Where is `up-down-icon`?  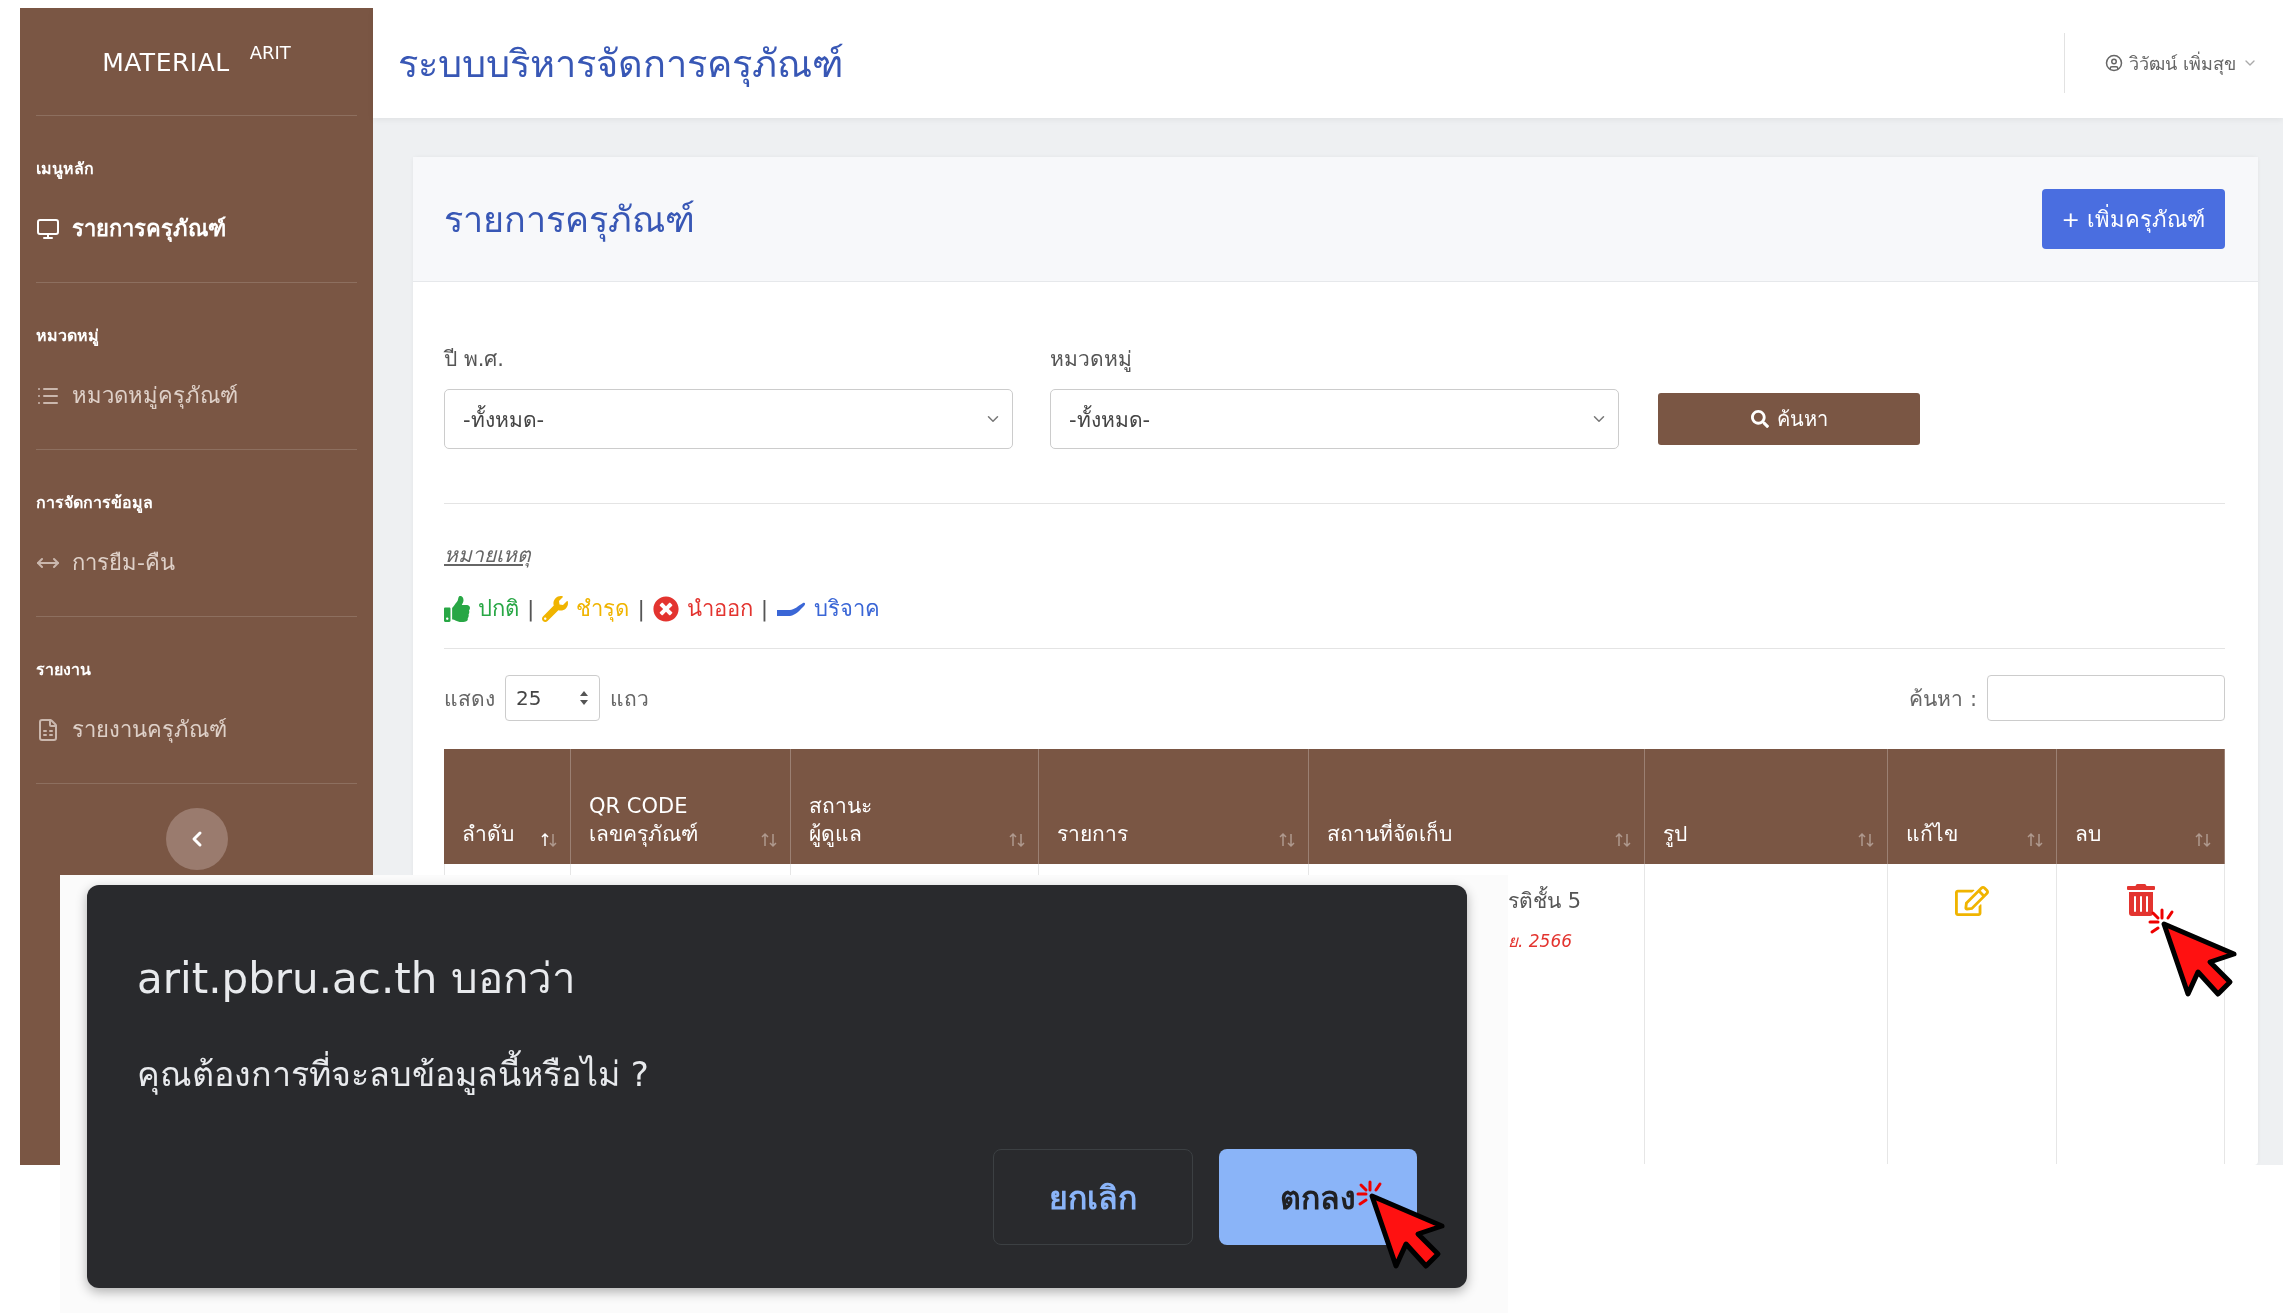
up-down-icon is located at coordinates (584, 698).